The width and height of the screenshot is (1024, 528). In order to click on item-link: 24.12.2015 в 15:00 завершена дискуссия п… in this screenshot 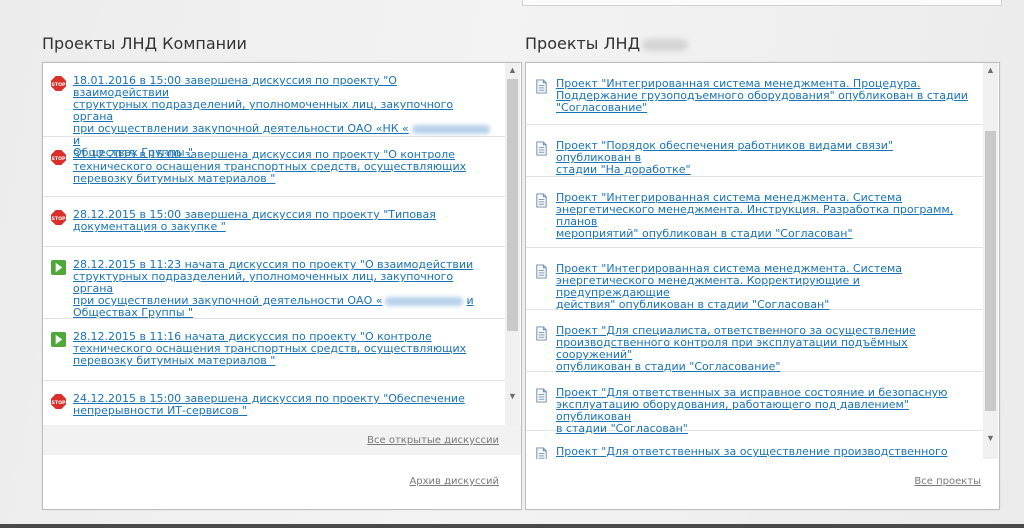, I will do `click(269, 405)`.